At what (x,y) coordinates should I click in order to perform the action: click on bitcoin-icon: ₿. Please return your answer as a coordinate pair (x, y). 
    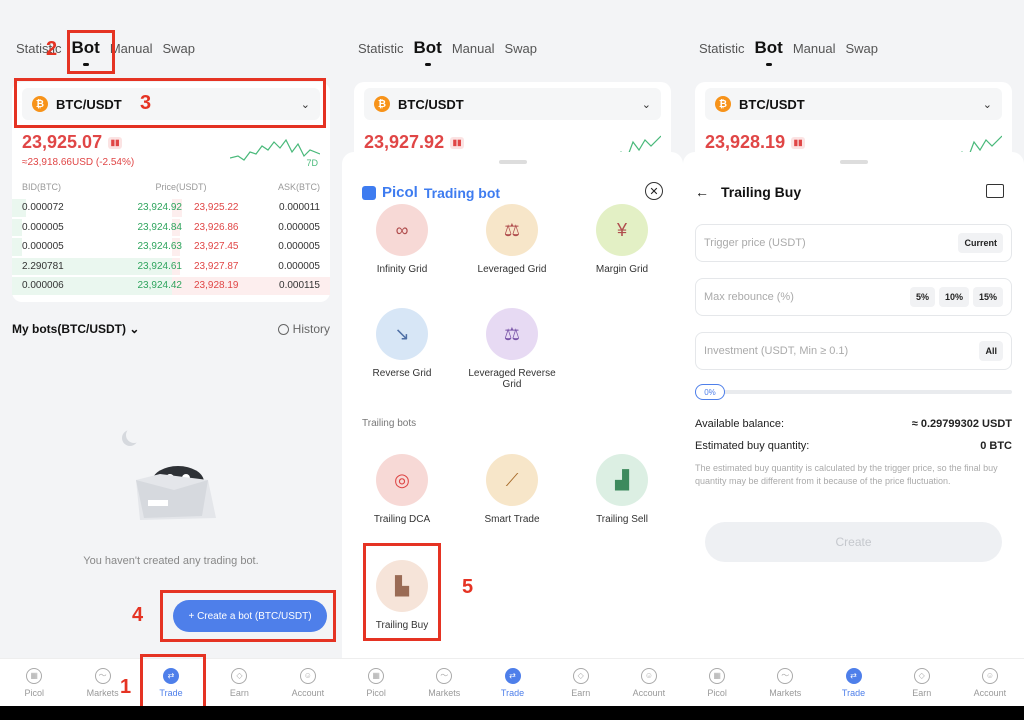
    Looking at the image, I should click on (723, 104).